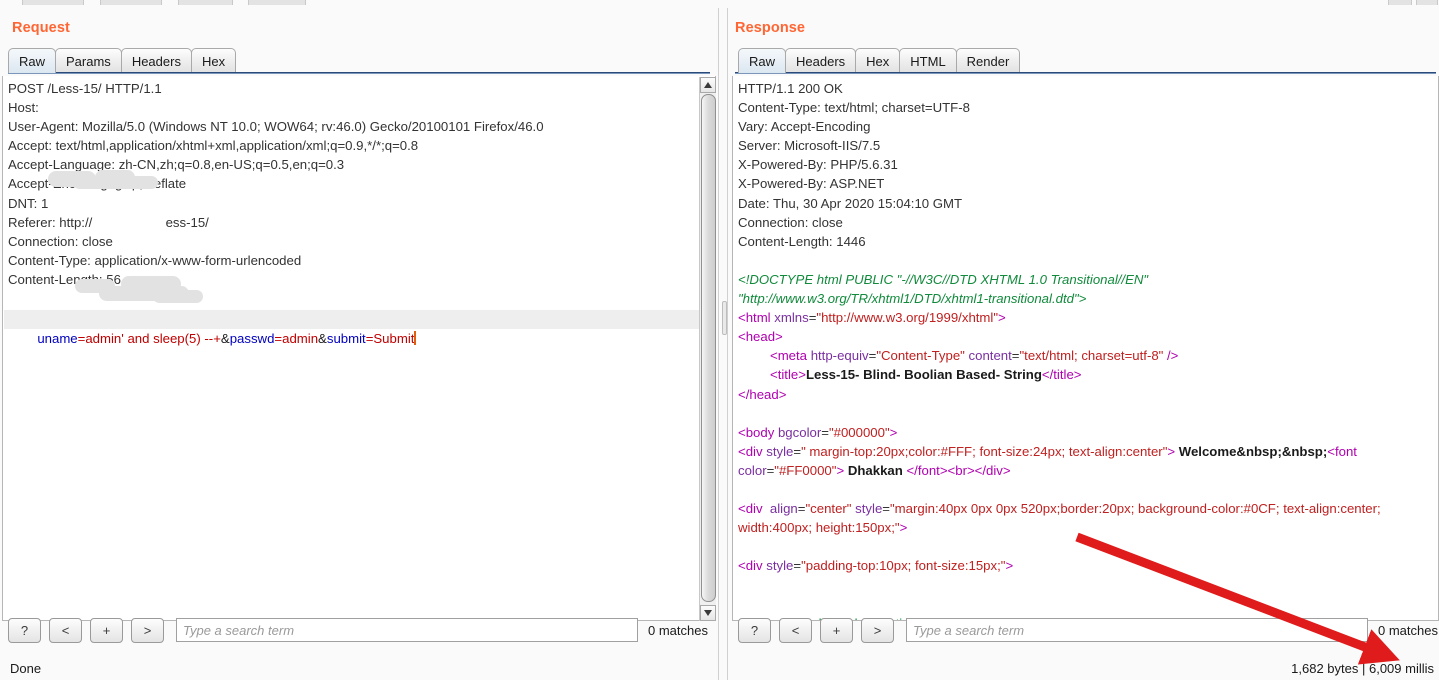  I want to click on token-tag: />, so click(1171, 356).